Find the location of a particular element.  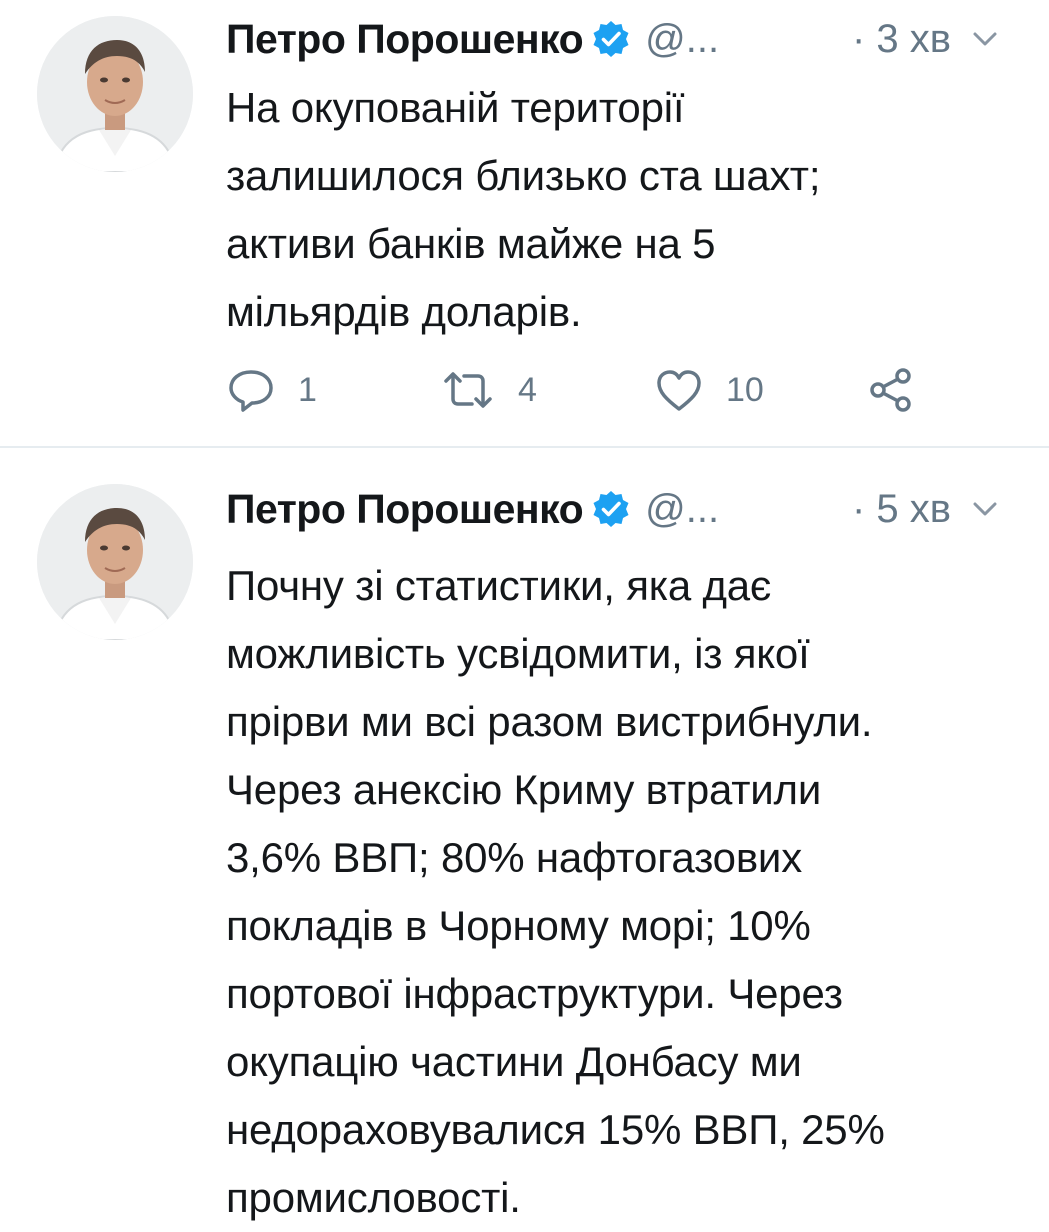

tweet-actions: 1 4 10 is located at coordinates (576, 390).